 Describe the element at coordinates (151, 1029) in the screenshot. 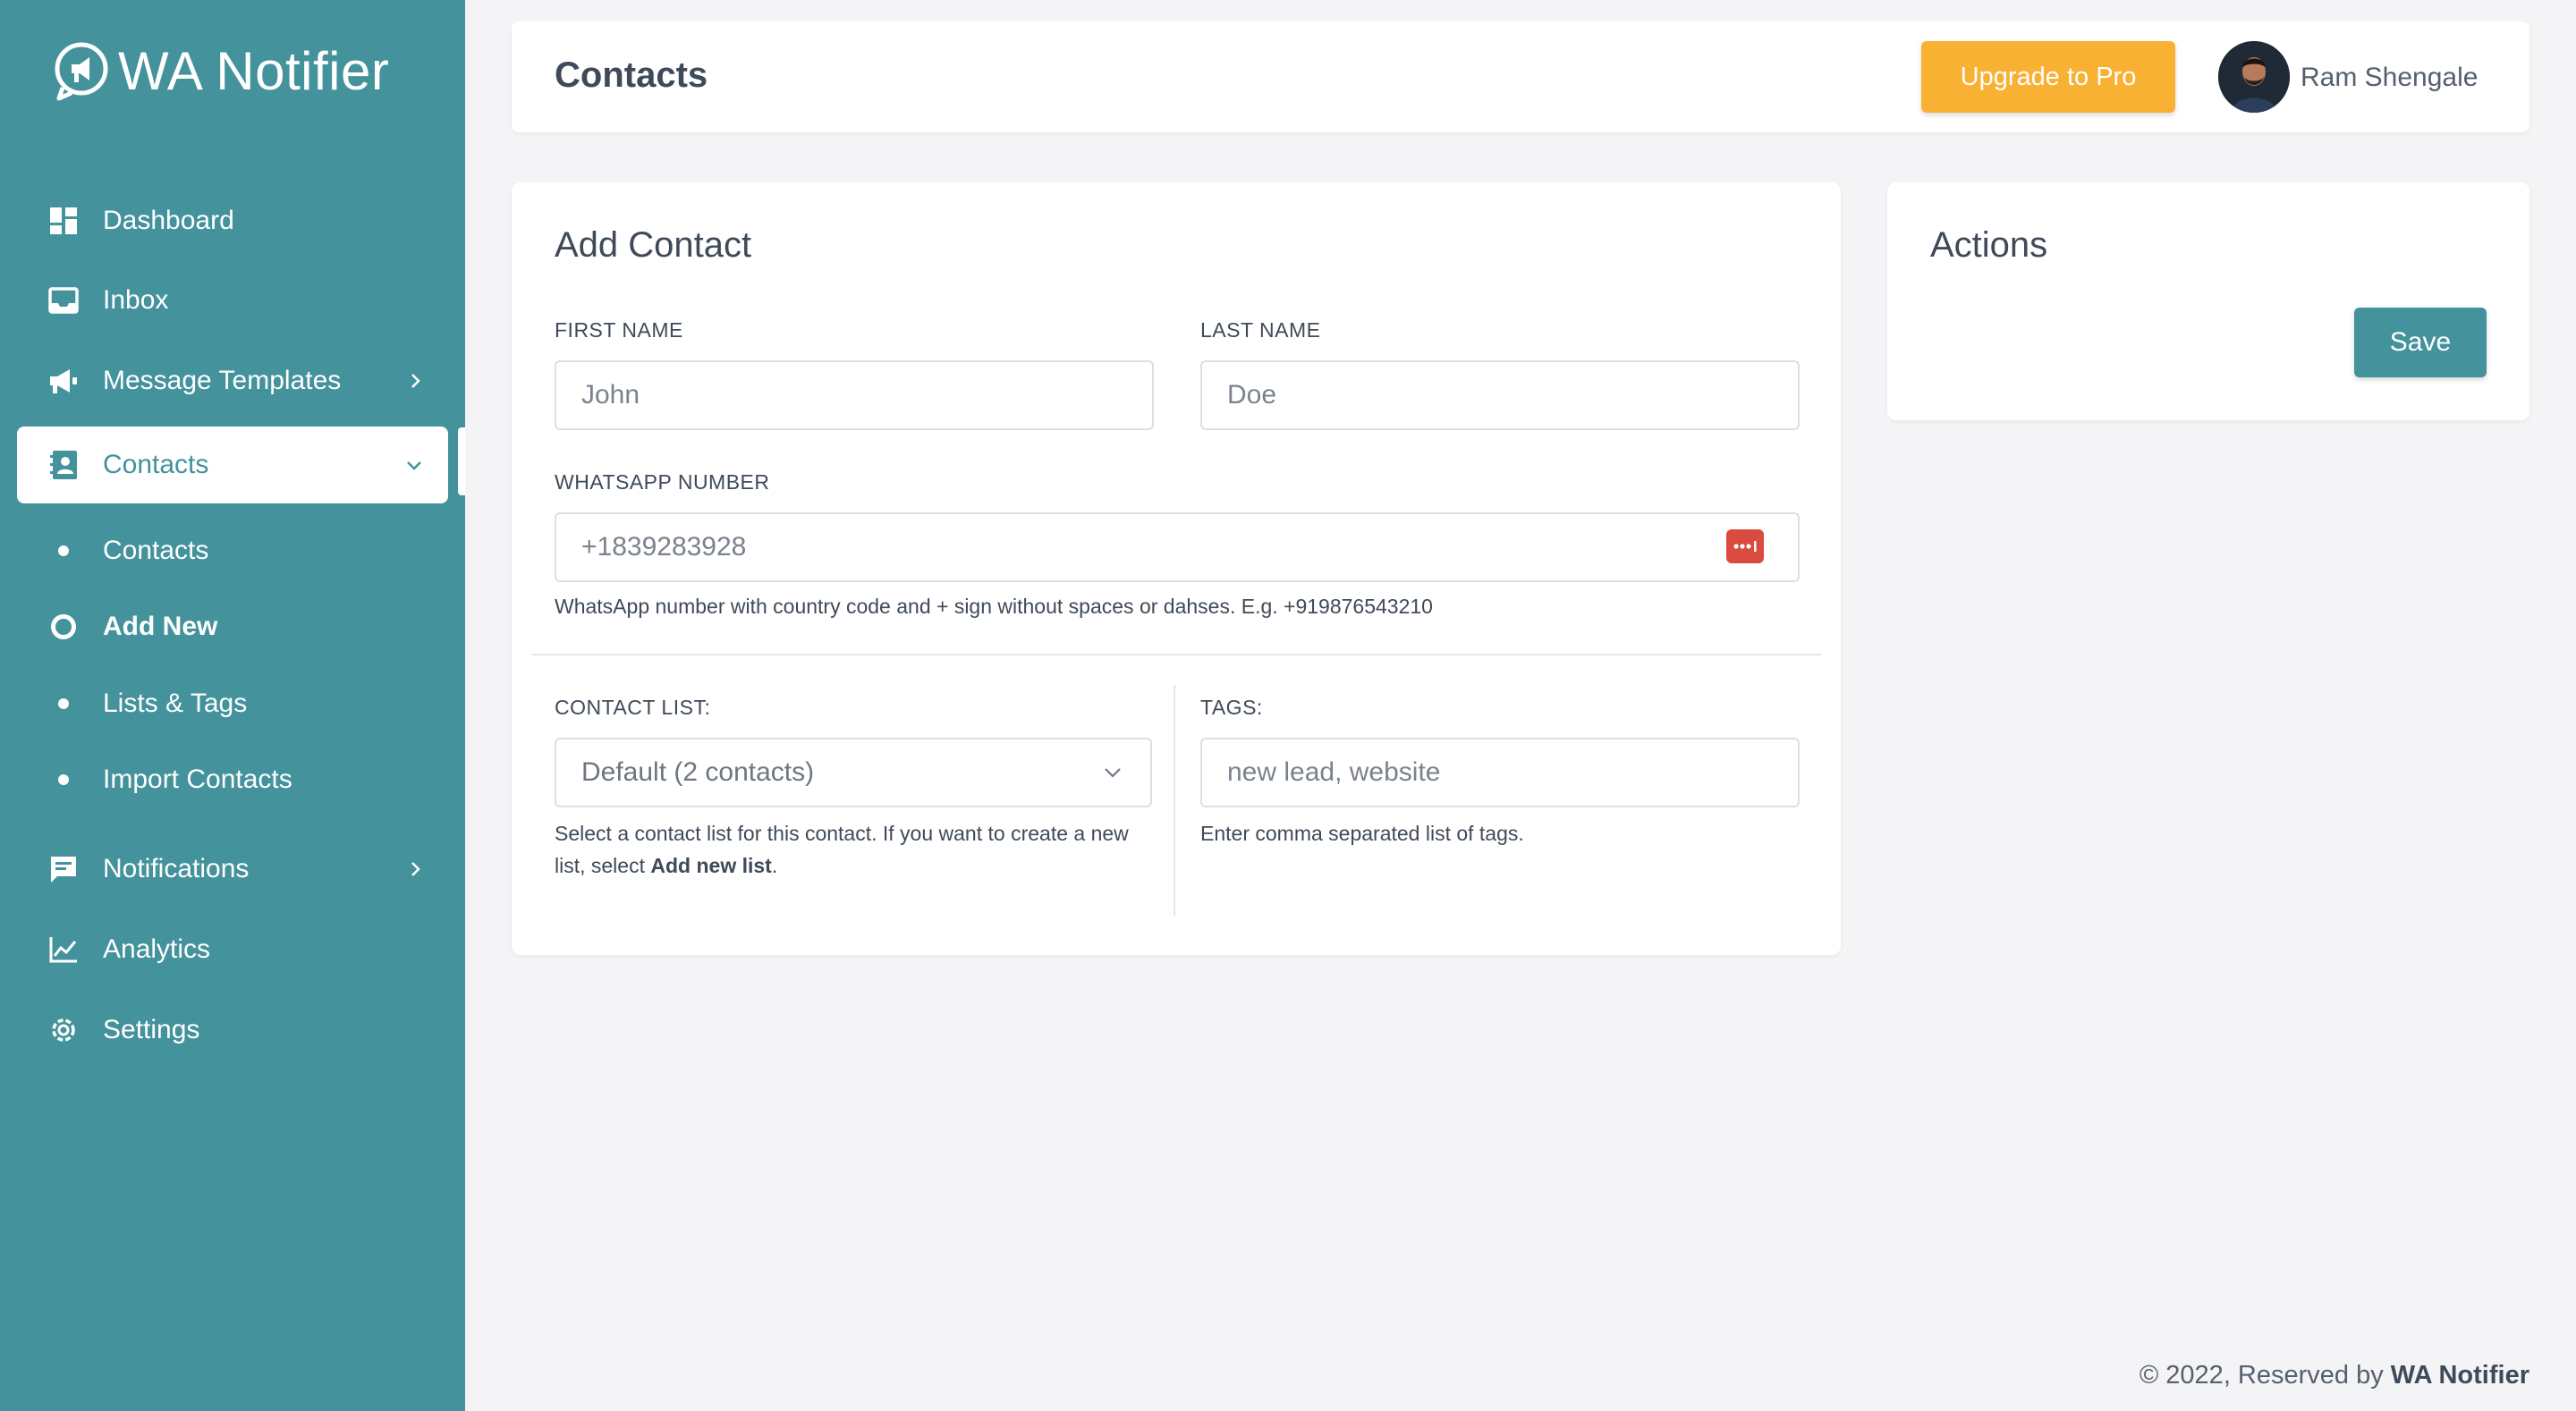

I see `sidebar-item-label: Settings` at that location.